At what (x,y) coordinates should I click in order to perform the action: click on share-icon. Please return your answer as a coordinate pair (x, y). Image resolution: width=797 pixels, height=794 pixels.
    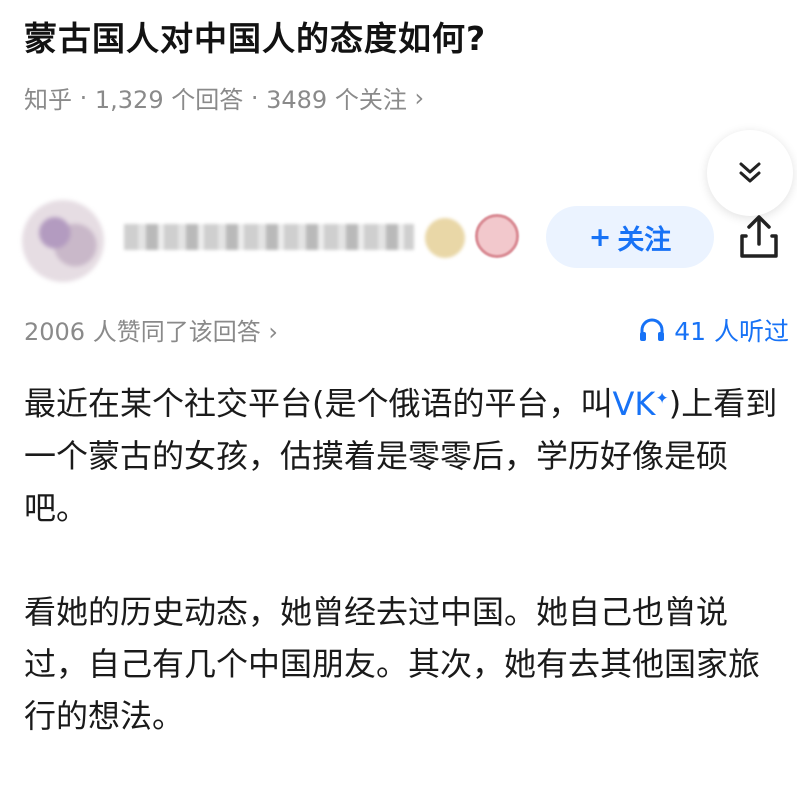
    Looking at the image, I should click on (759, 236).